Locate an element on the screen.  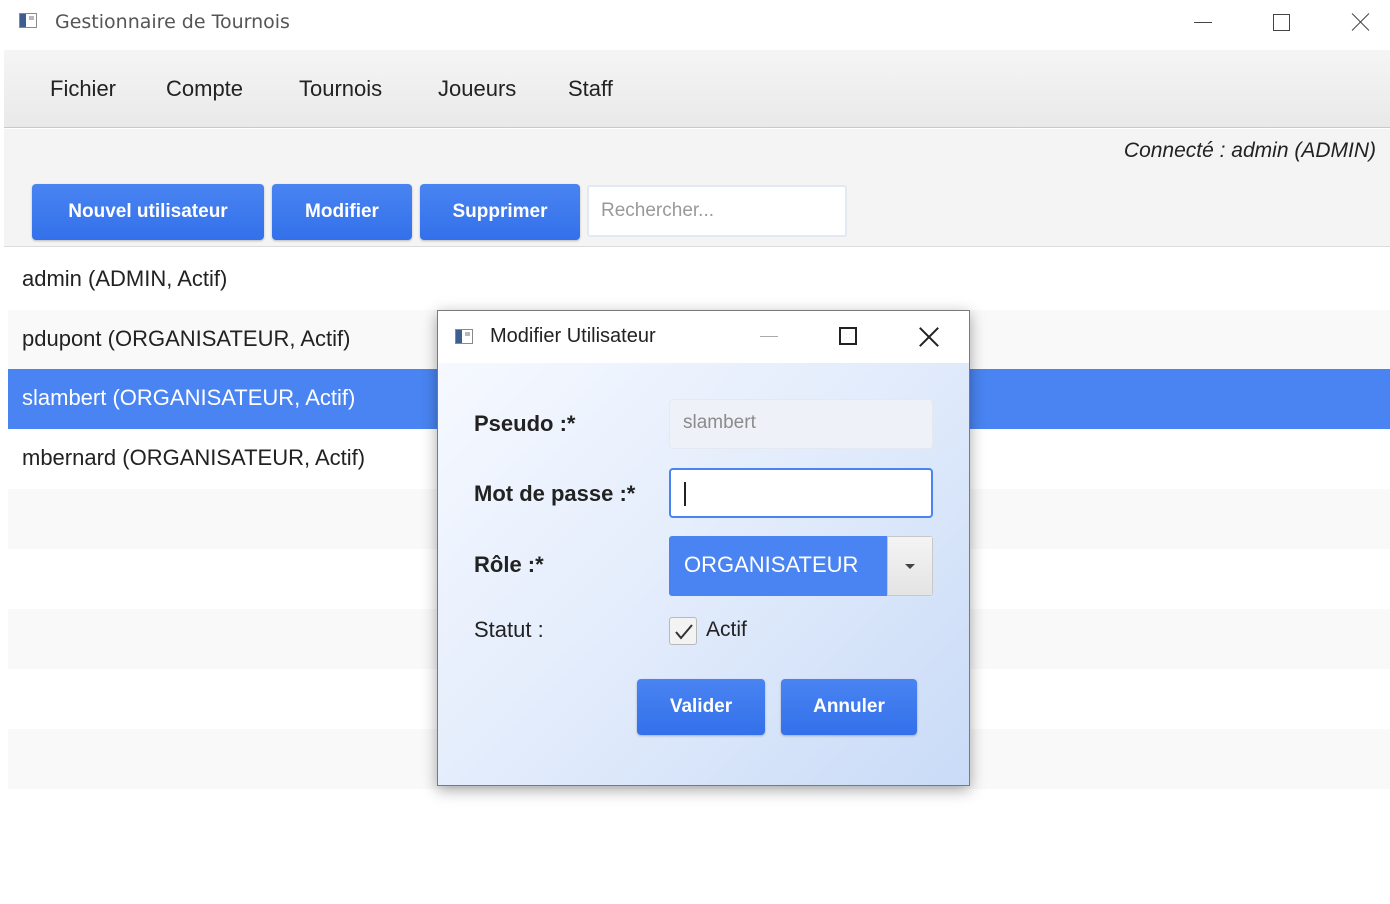
cancel-button: Annuler is located at coordinates (849, 707).